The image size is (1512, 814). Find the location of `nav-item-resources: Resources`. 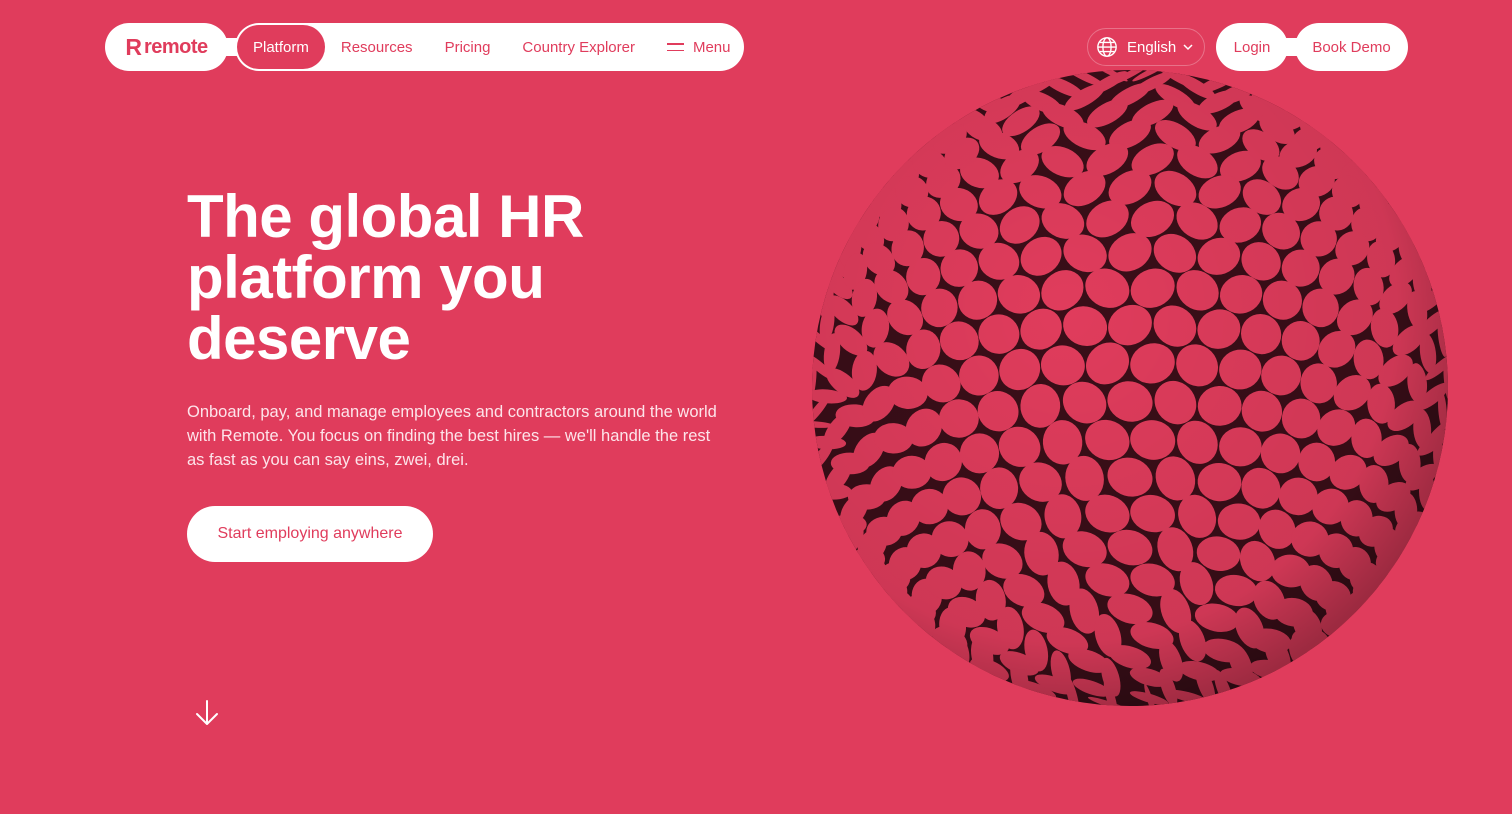

nav-item-resources: Resources is located at coordinates (377, 47).